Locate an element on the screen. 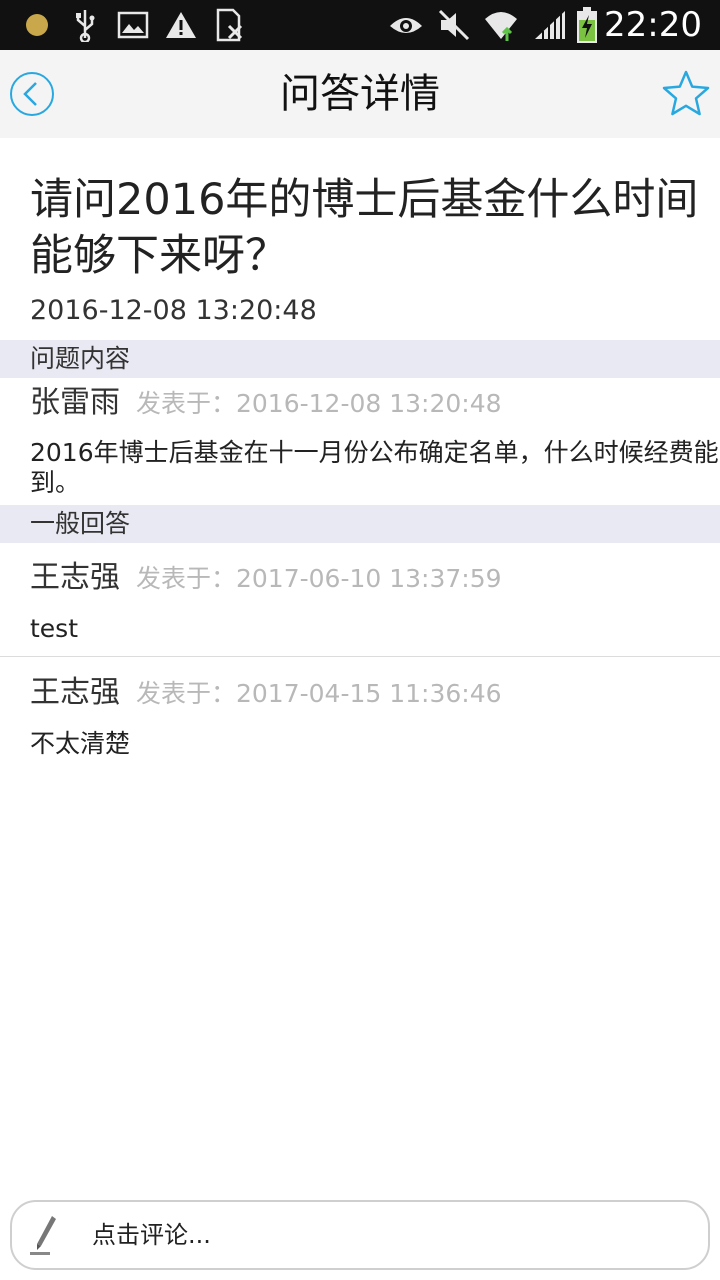 The width and height of the screenshot is (720, 1280). question-author-line: 张雷雨 发表于：2016-12-08 13:20:48 is located at coordinates (266, 403).